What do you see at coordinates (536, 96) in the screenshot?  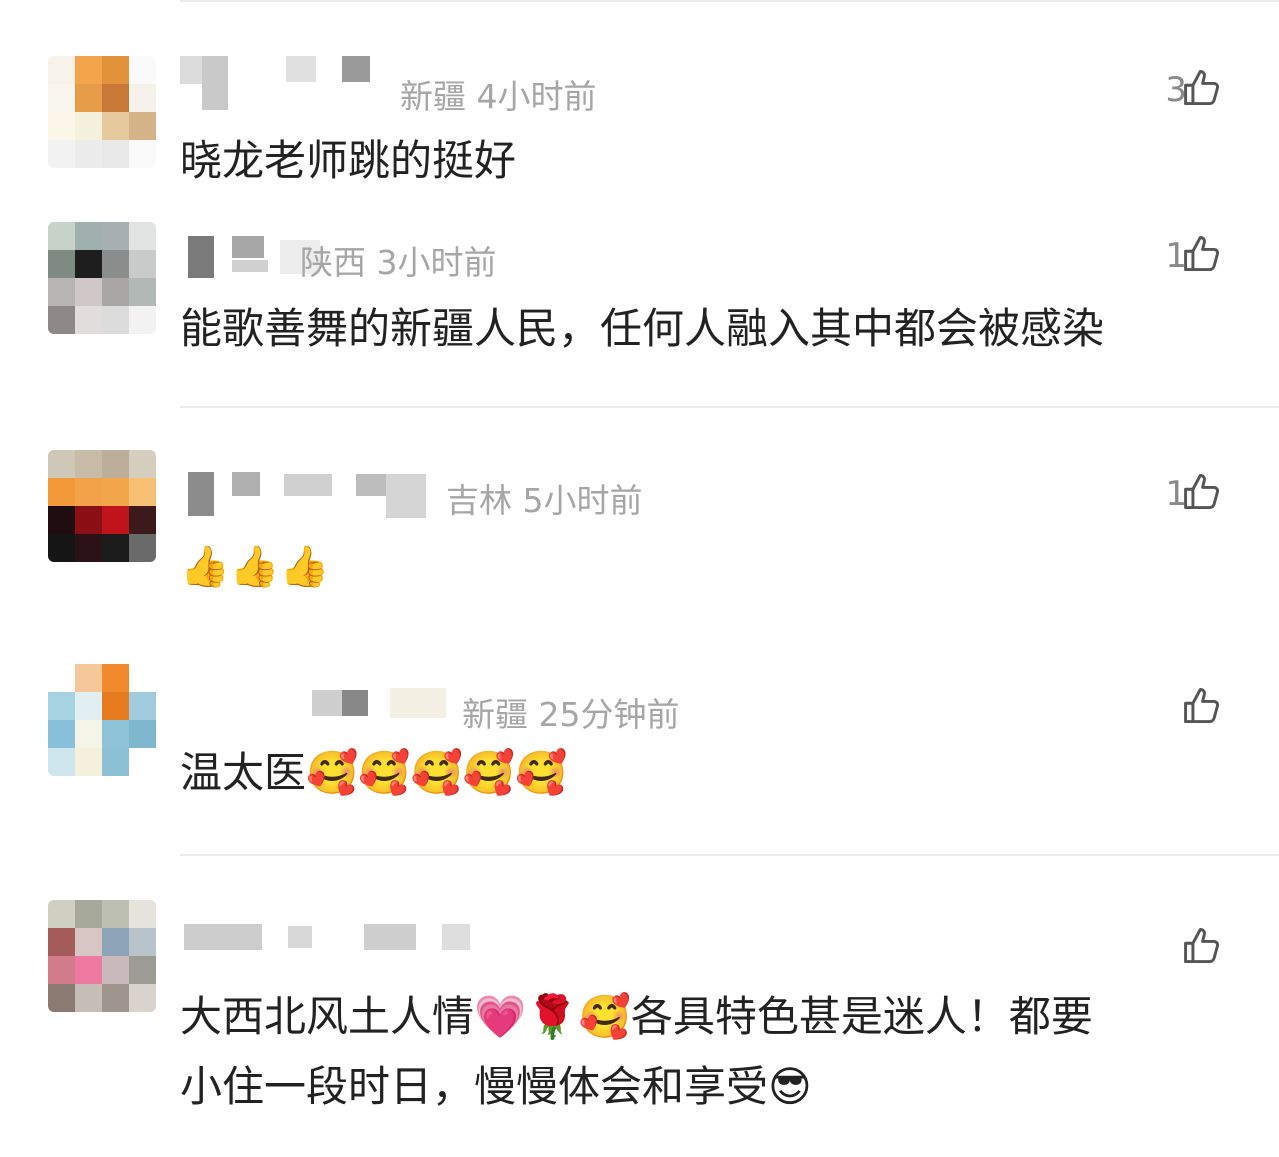 I see `comment-time: 4小时前` at bounding box center [536, 96].